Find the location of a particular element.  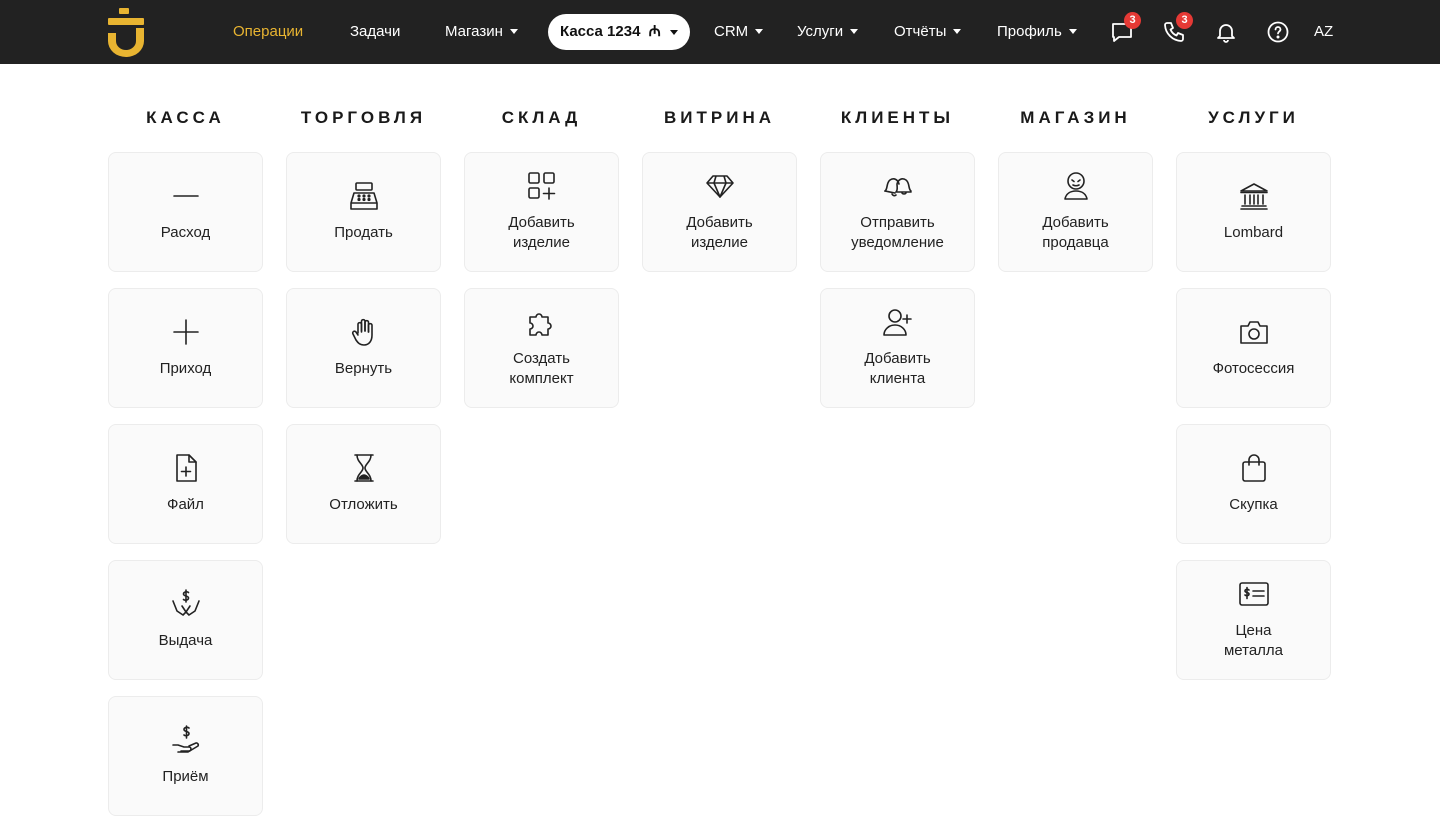

grid-add-icon is located at coordinates (542, 186).